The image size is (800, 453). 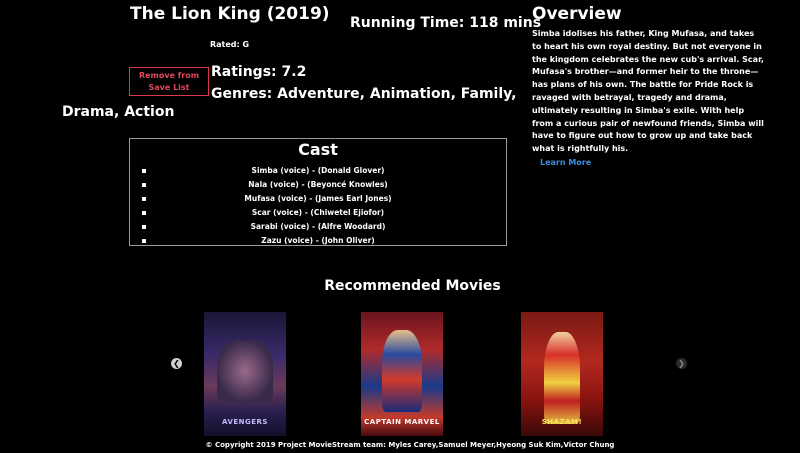 I want to click on cast-item-label: Simba (voice) - (Donald Glover), so click(x=318, y=170).